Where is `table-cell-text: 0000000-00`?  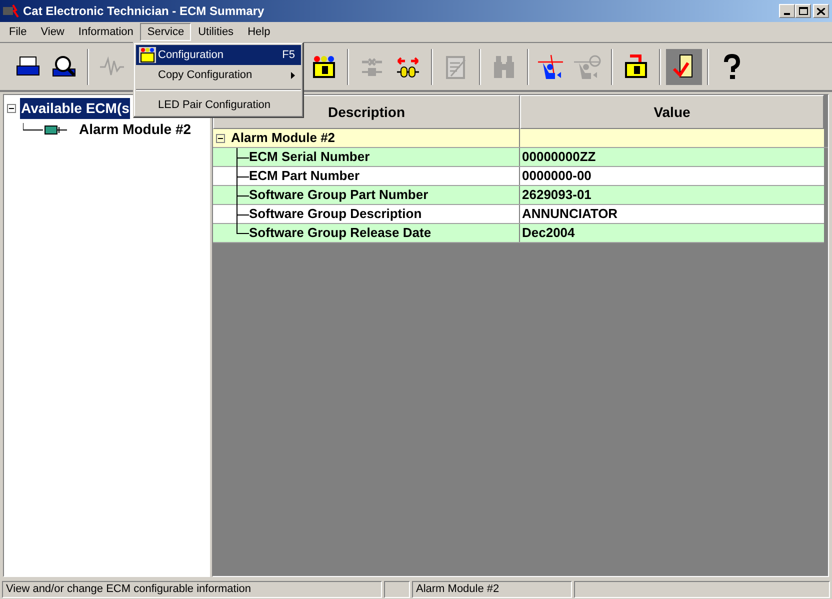
table-cell-text: 0000000-00 is located at coordinates (557, 176).